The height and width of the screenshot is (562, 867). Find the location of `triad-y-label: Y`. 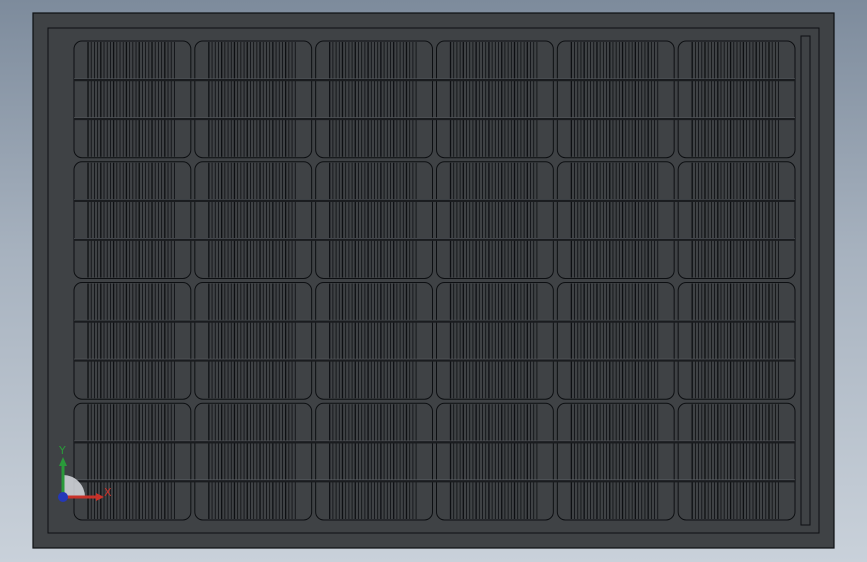

triad-y-label: Y is located at coordinates (62, 450).